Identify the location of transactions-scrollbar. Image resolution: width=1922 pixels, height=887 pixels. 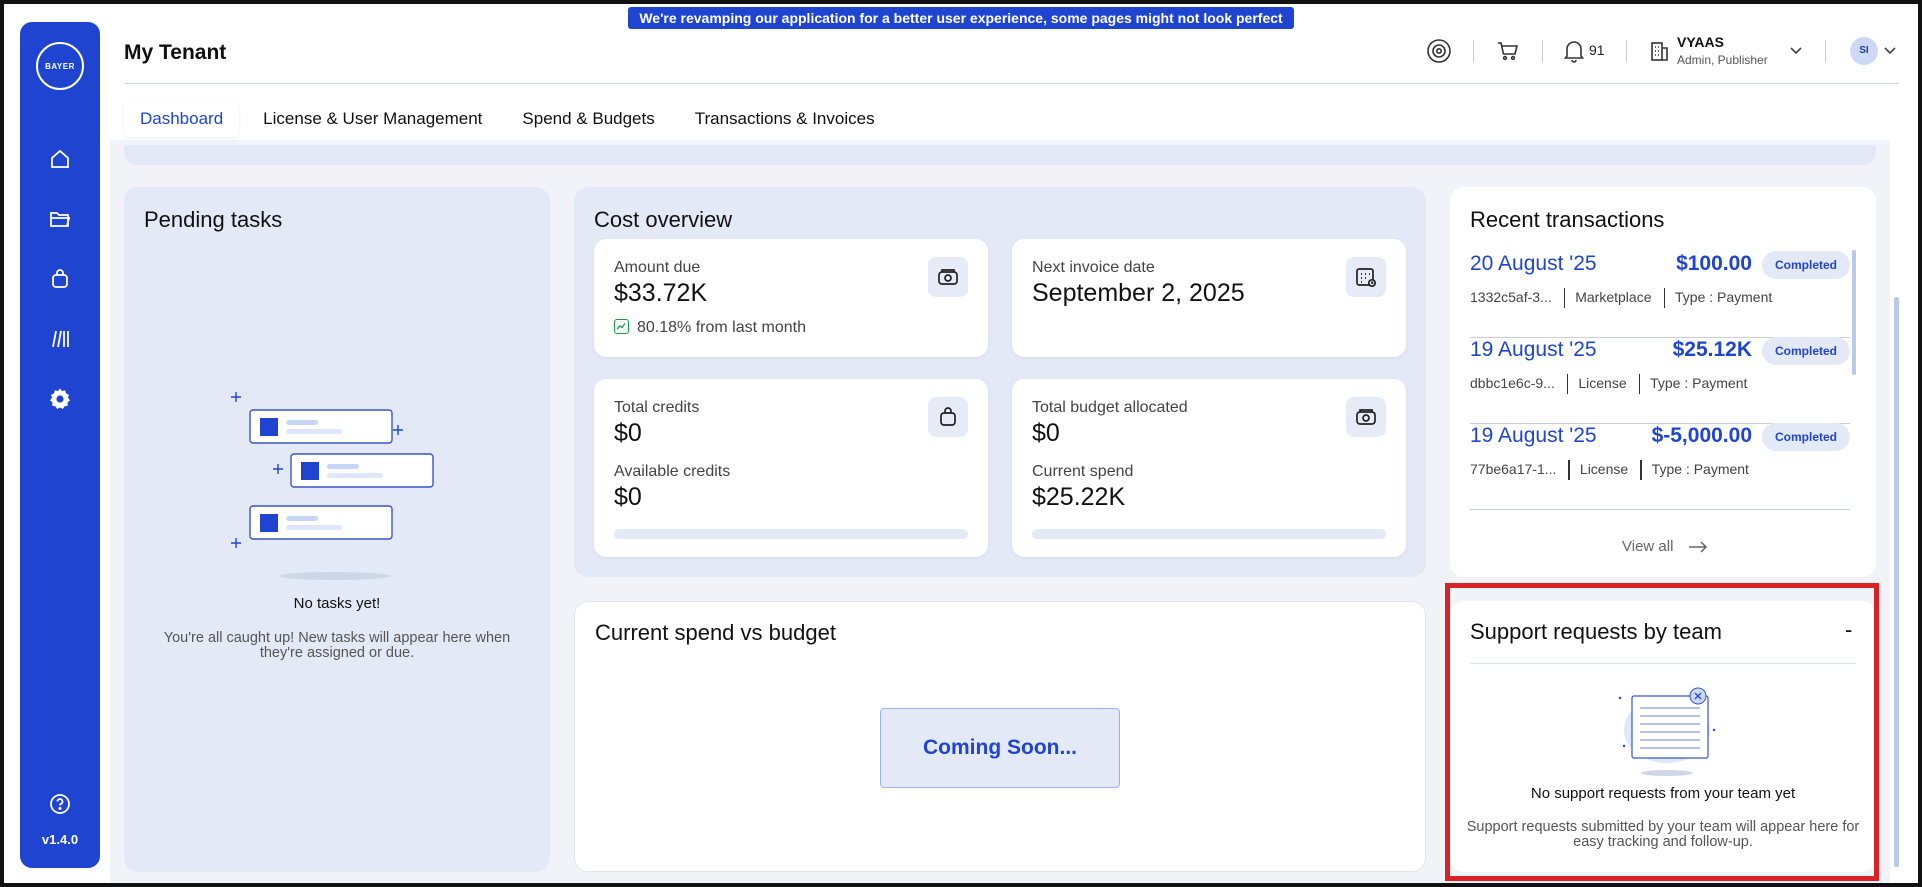
(1854, 312).